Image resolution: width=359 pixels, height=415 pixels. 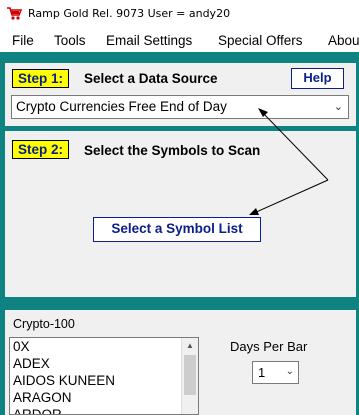 What do you see at coordinates (269, 346) in the screenshot?
I see `days-per-bar-label: Days Per Bar` at bounding box center [269, 346].